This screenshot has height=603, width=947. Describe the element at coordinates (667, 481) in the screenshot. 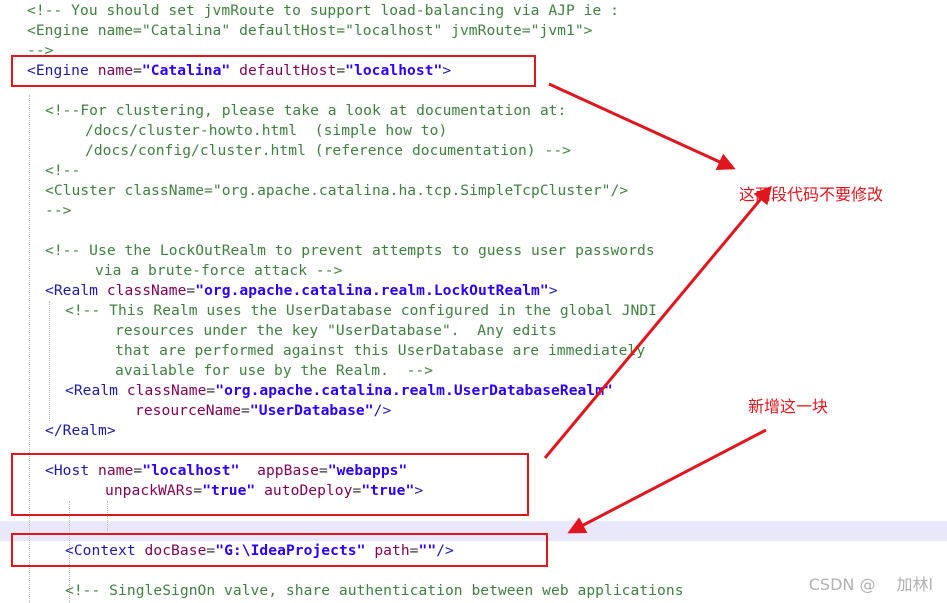

I see `arrow-to-context` at that location.